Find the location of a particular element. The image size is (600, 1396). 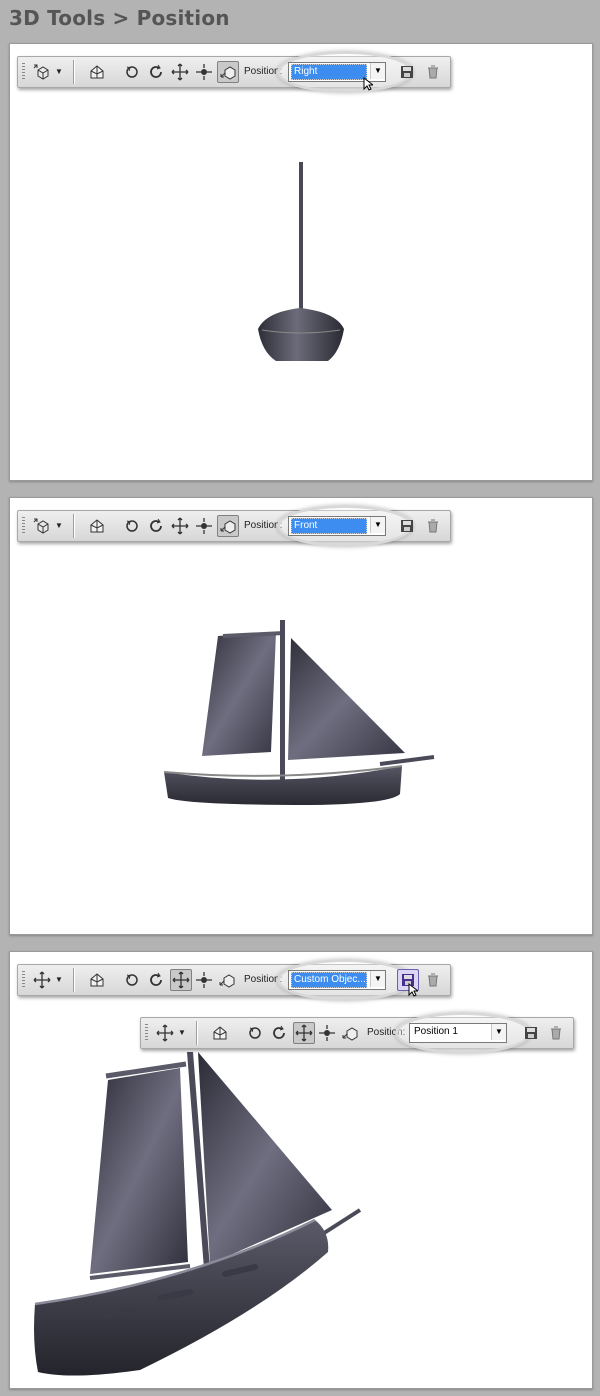

rotate-icon is located at coordinates (255, 1033).